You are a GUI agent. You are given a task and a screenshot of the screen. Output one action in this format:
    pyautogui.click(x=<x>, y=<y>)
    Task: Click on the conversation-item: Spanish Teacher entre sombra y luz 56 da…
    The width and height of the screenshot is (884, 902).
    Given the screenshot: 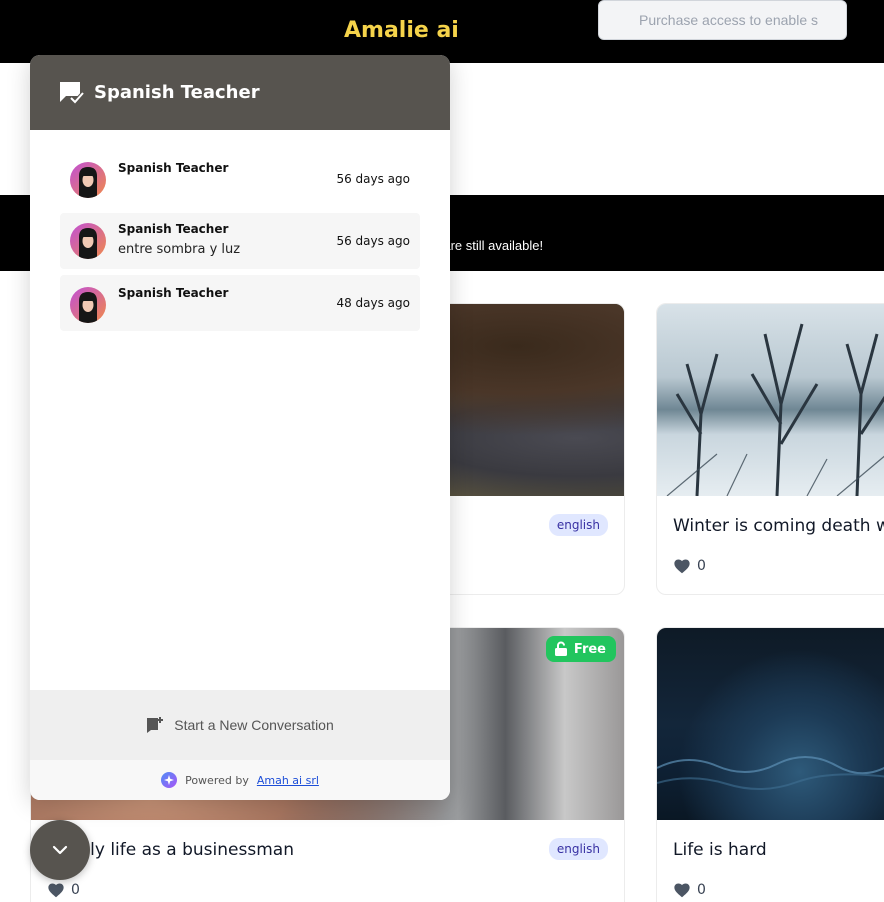 What is the action you would take?
    pyautogui.click(x=240, y=241)
    